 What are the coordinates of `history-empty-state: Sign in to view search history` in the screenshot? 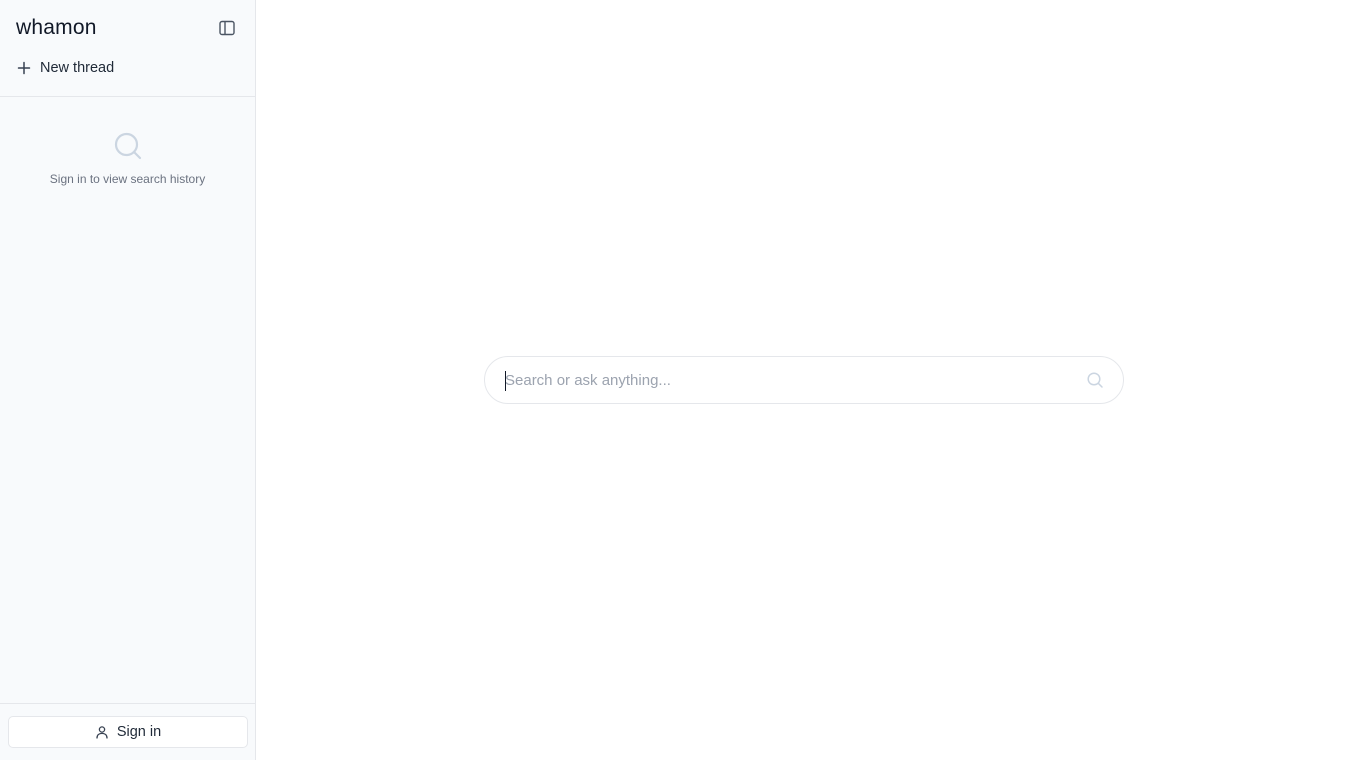 It's located at (127, 141).